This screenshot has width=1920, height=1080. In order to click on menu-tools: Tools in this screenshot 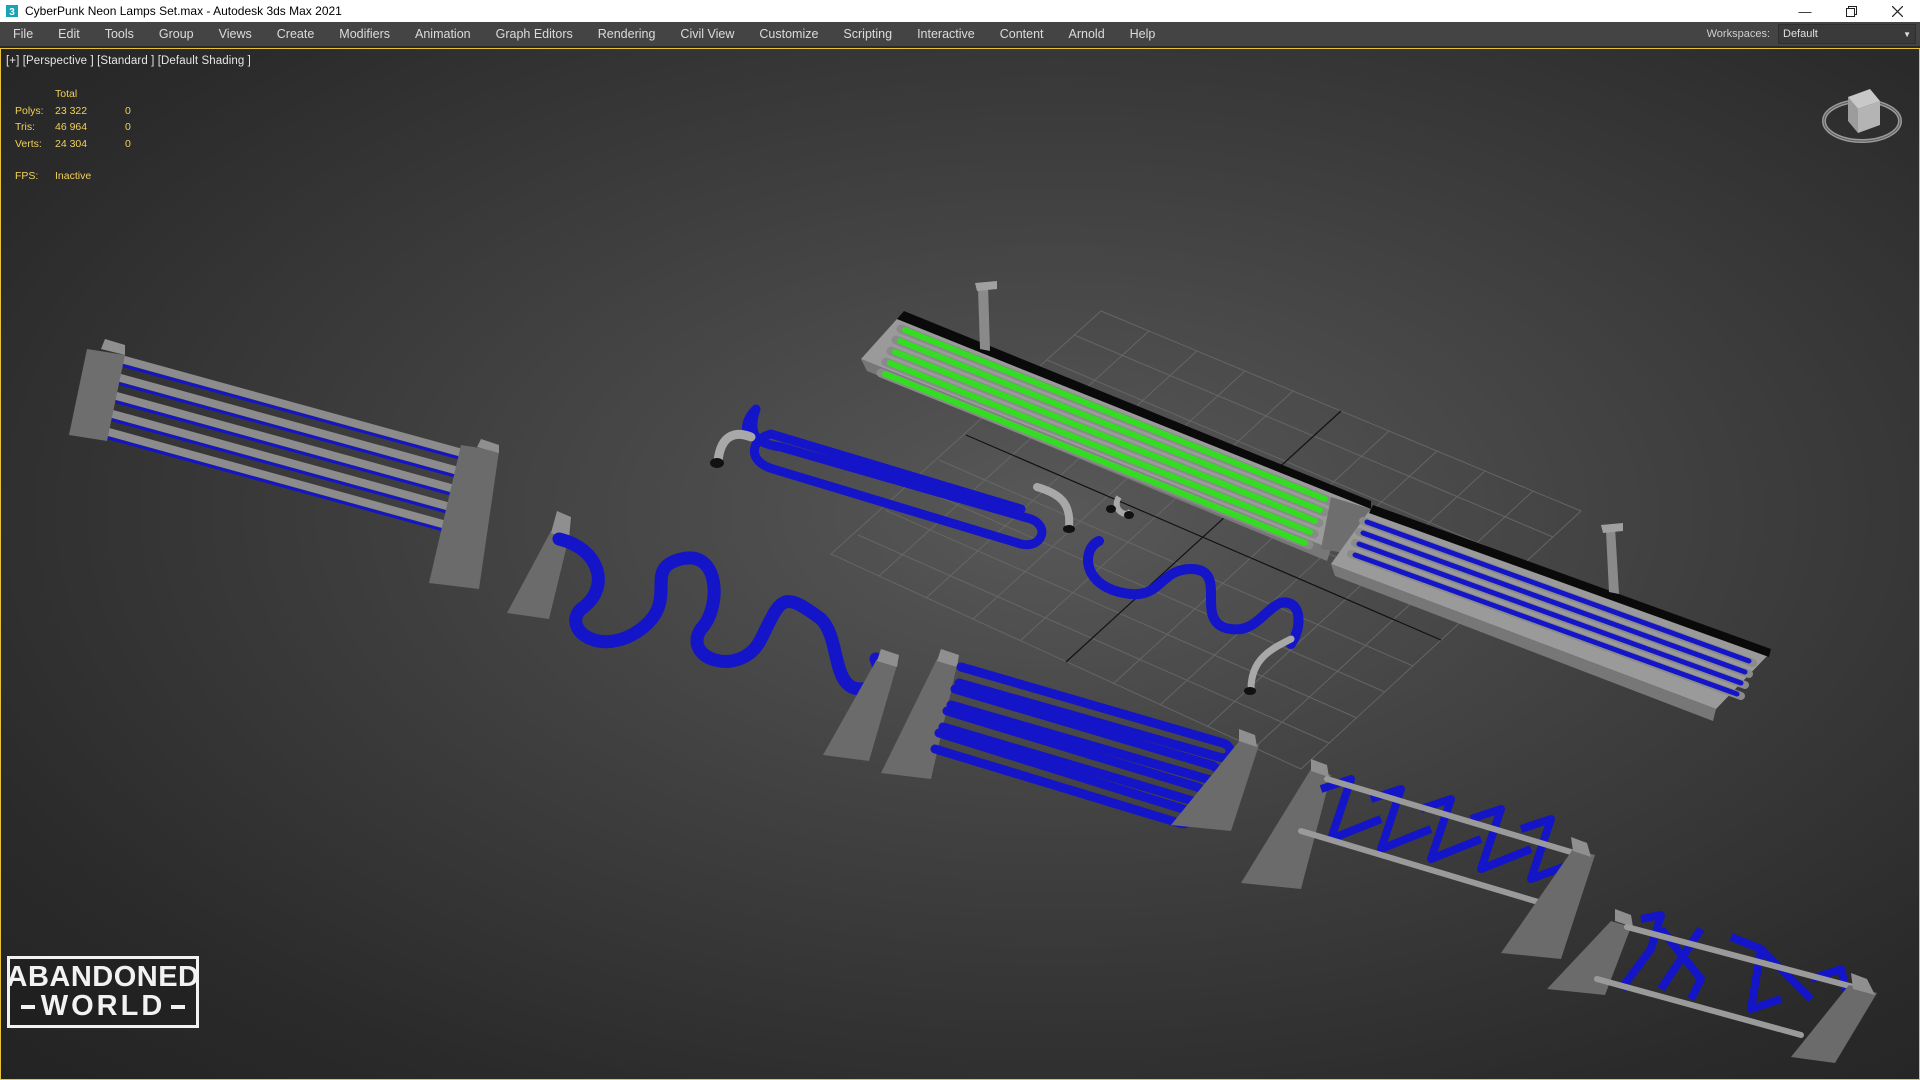, I will do `click(119, 34)`.